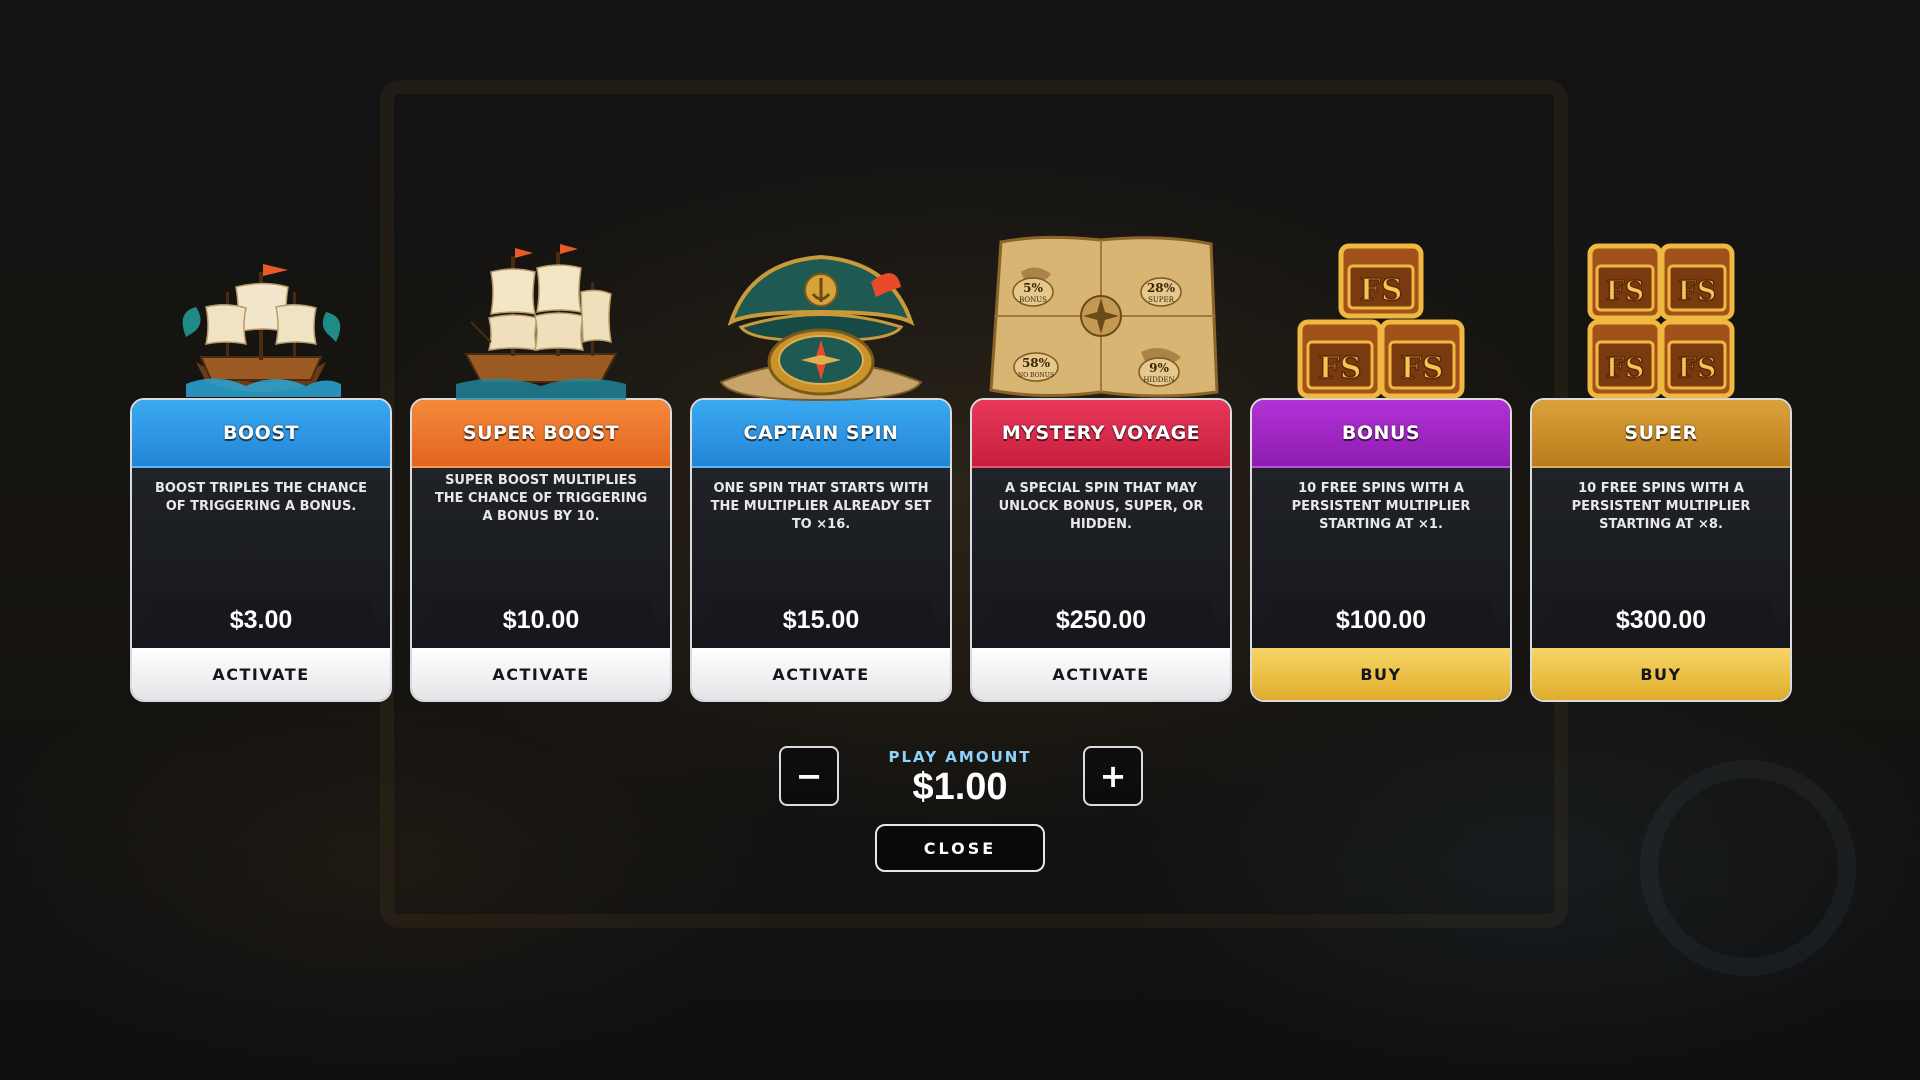 The height and width of the screenshot is (1080, 1920). I want to click on buy-super-button: BUY, so click(1661, 674).